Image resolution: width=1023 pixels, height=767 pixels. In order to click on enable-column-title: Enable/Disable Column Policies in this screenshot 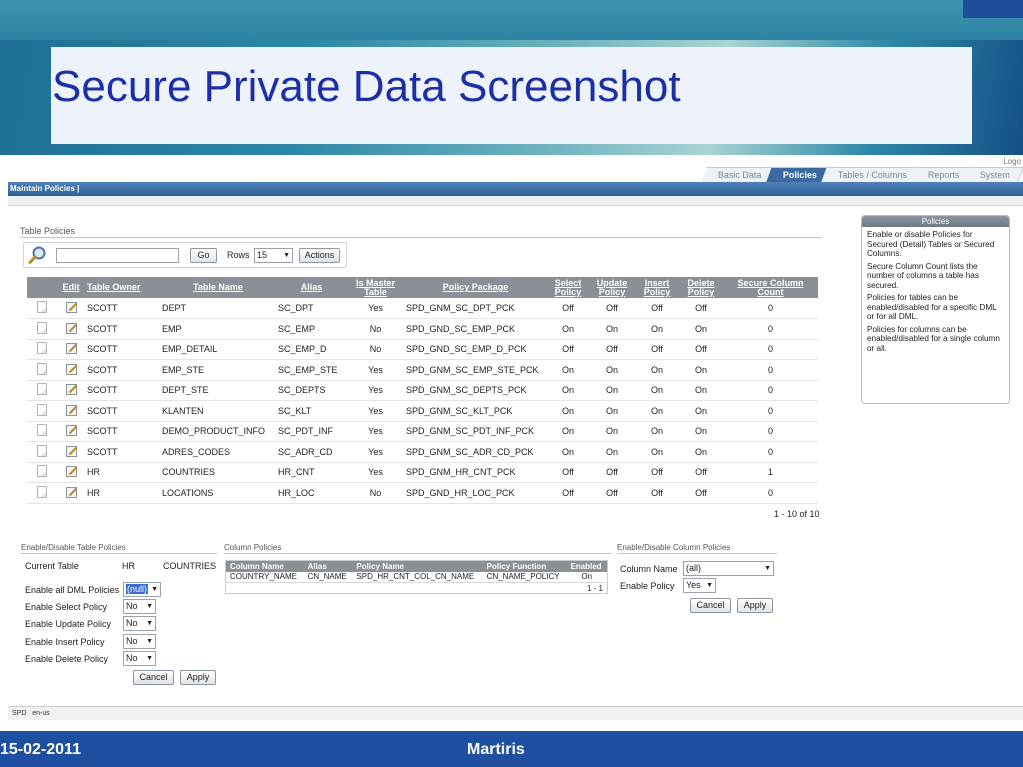, I will do `click(674, 547)`.